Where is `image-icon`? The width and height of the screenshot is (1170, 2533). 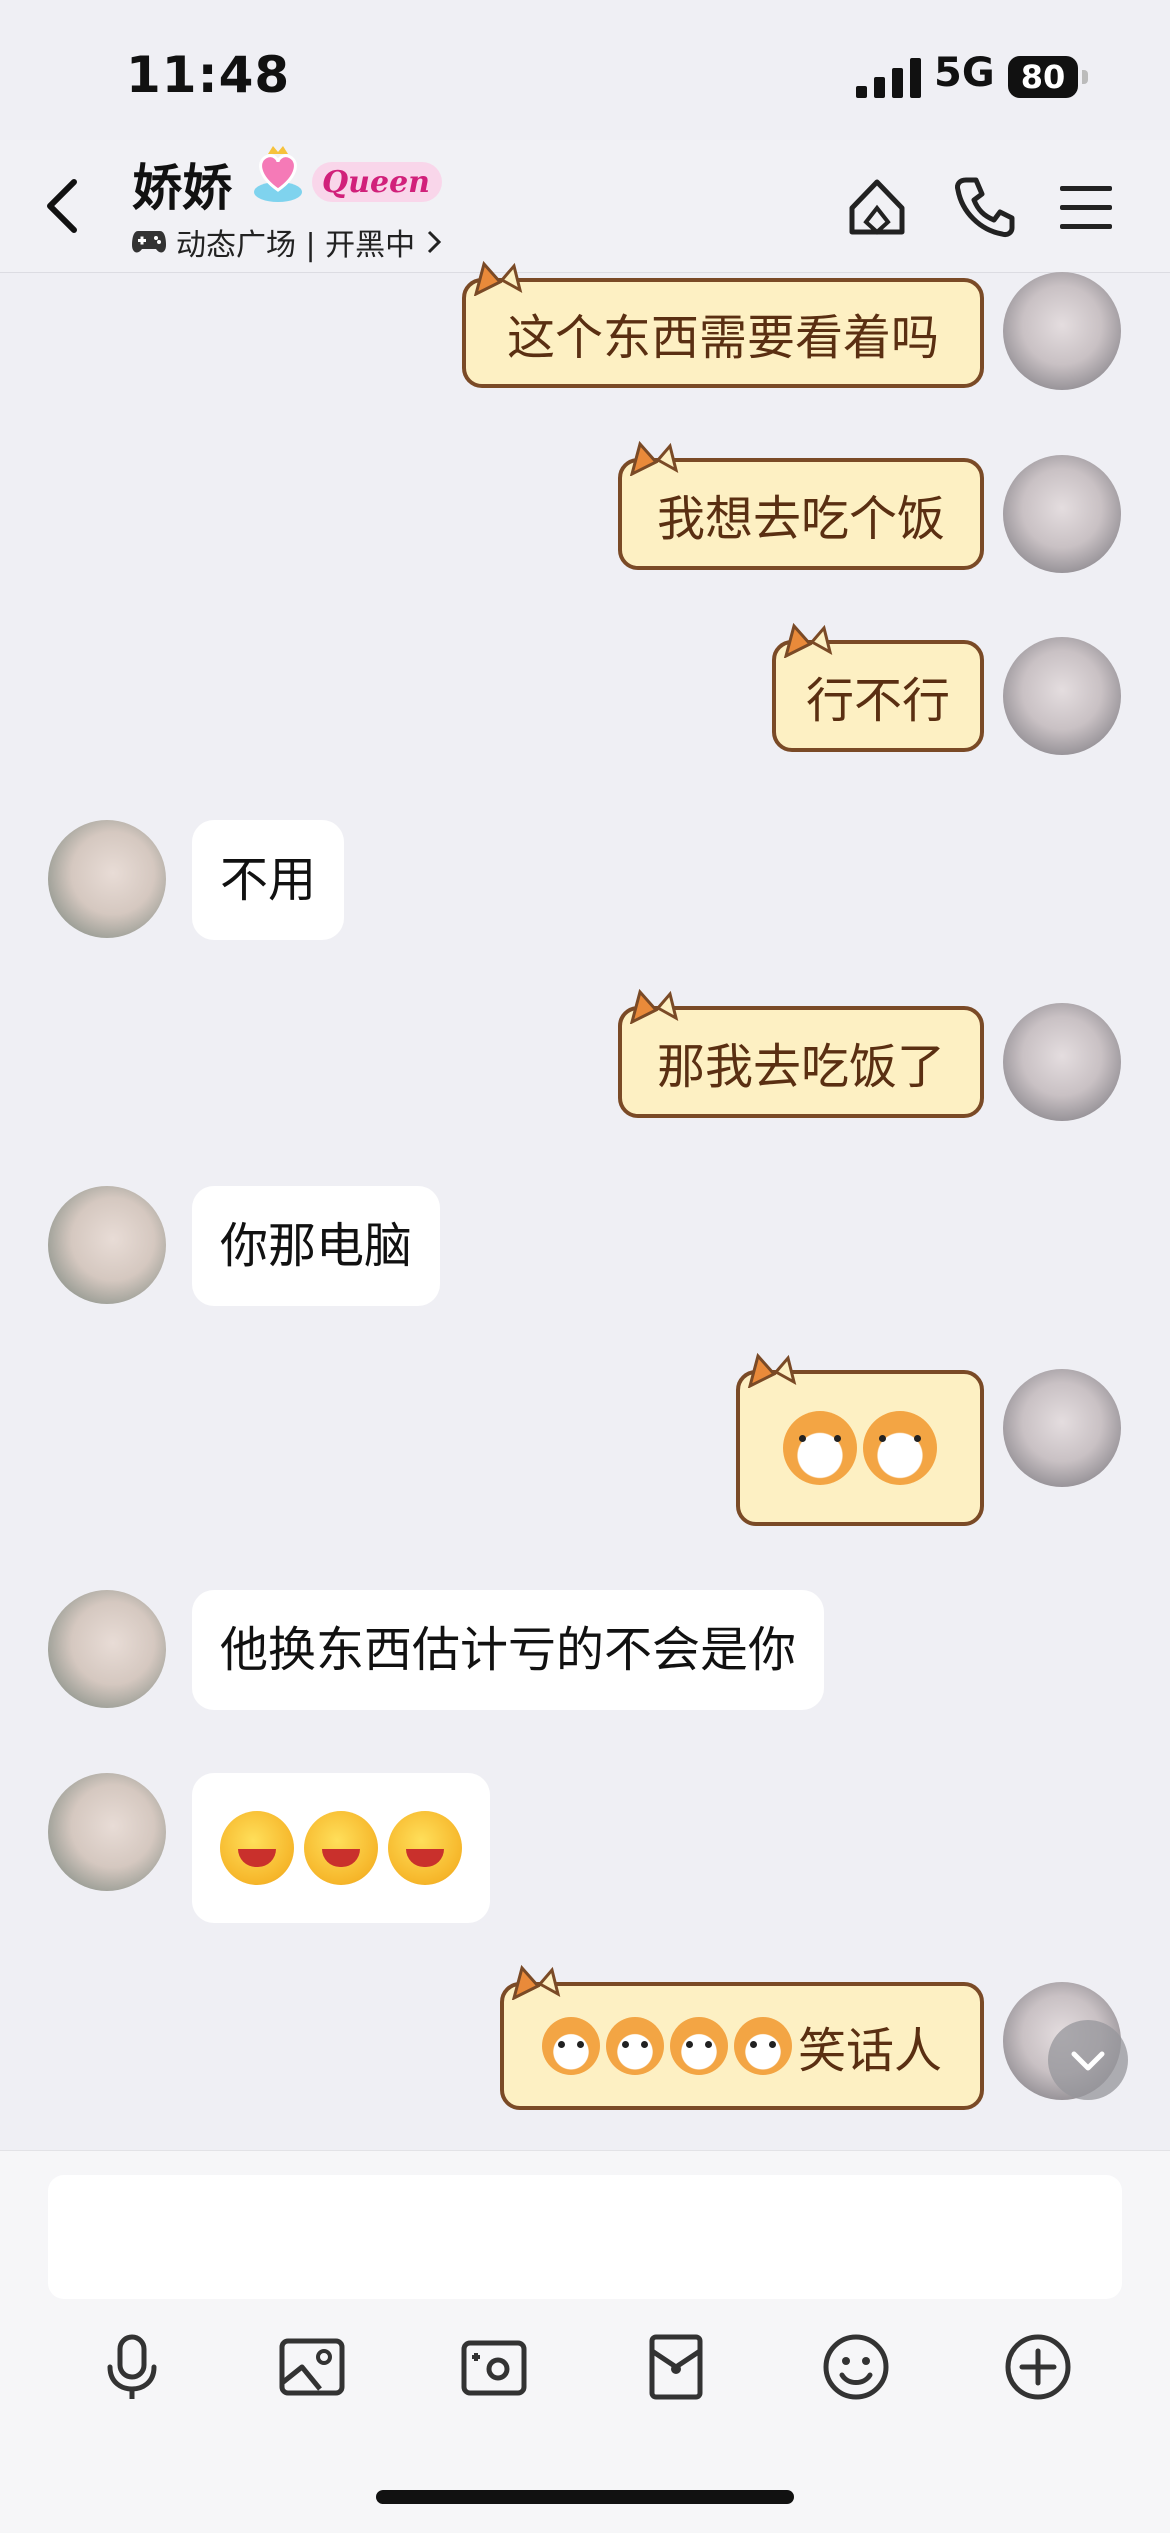
image-icon is located at coordinates (312, 2367).